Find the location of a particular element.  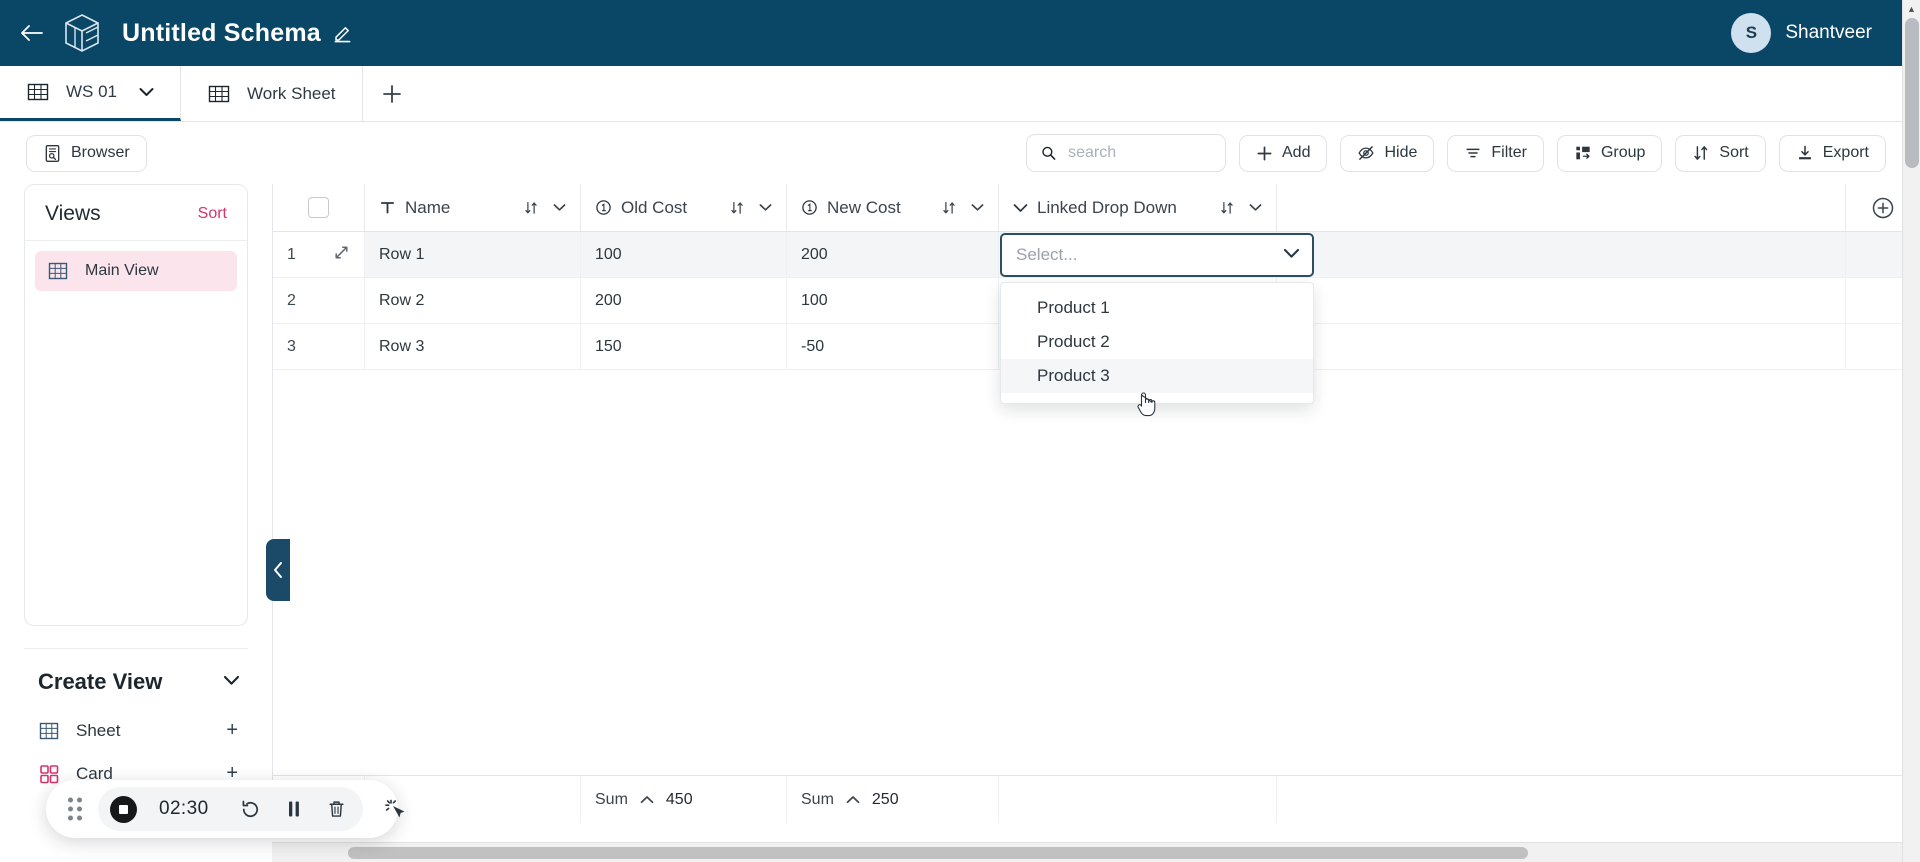

horizontal-scrollbar-thumb is located at coordinates (938, 852).